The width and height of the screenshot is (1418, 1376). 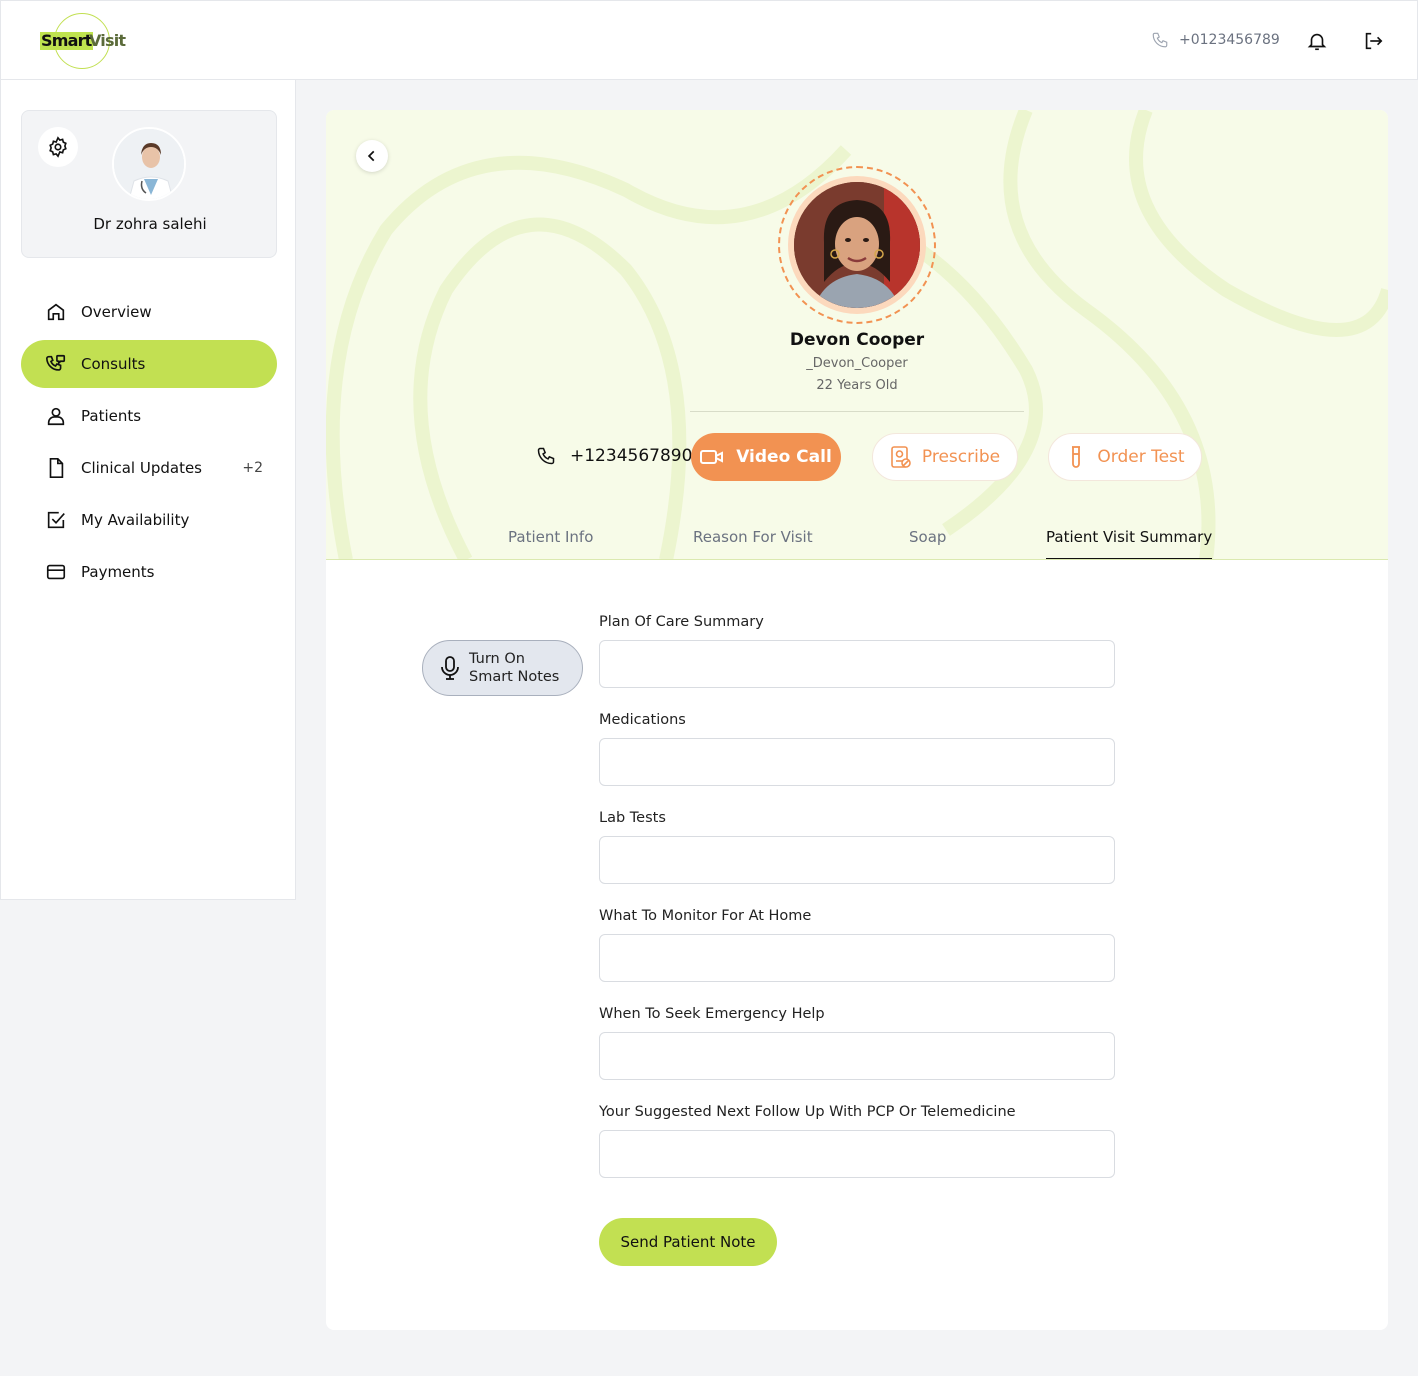 What do you see at coordinates (857, 1154) in the screenshot?
I see `follow-up-input` at bounding box center [857, 1154].